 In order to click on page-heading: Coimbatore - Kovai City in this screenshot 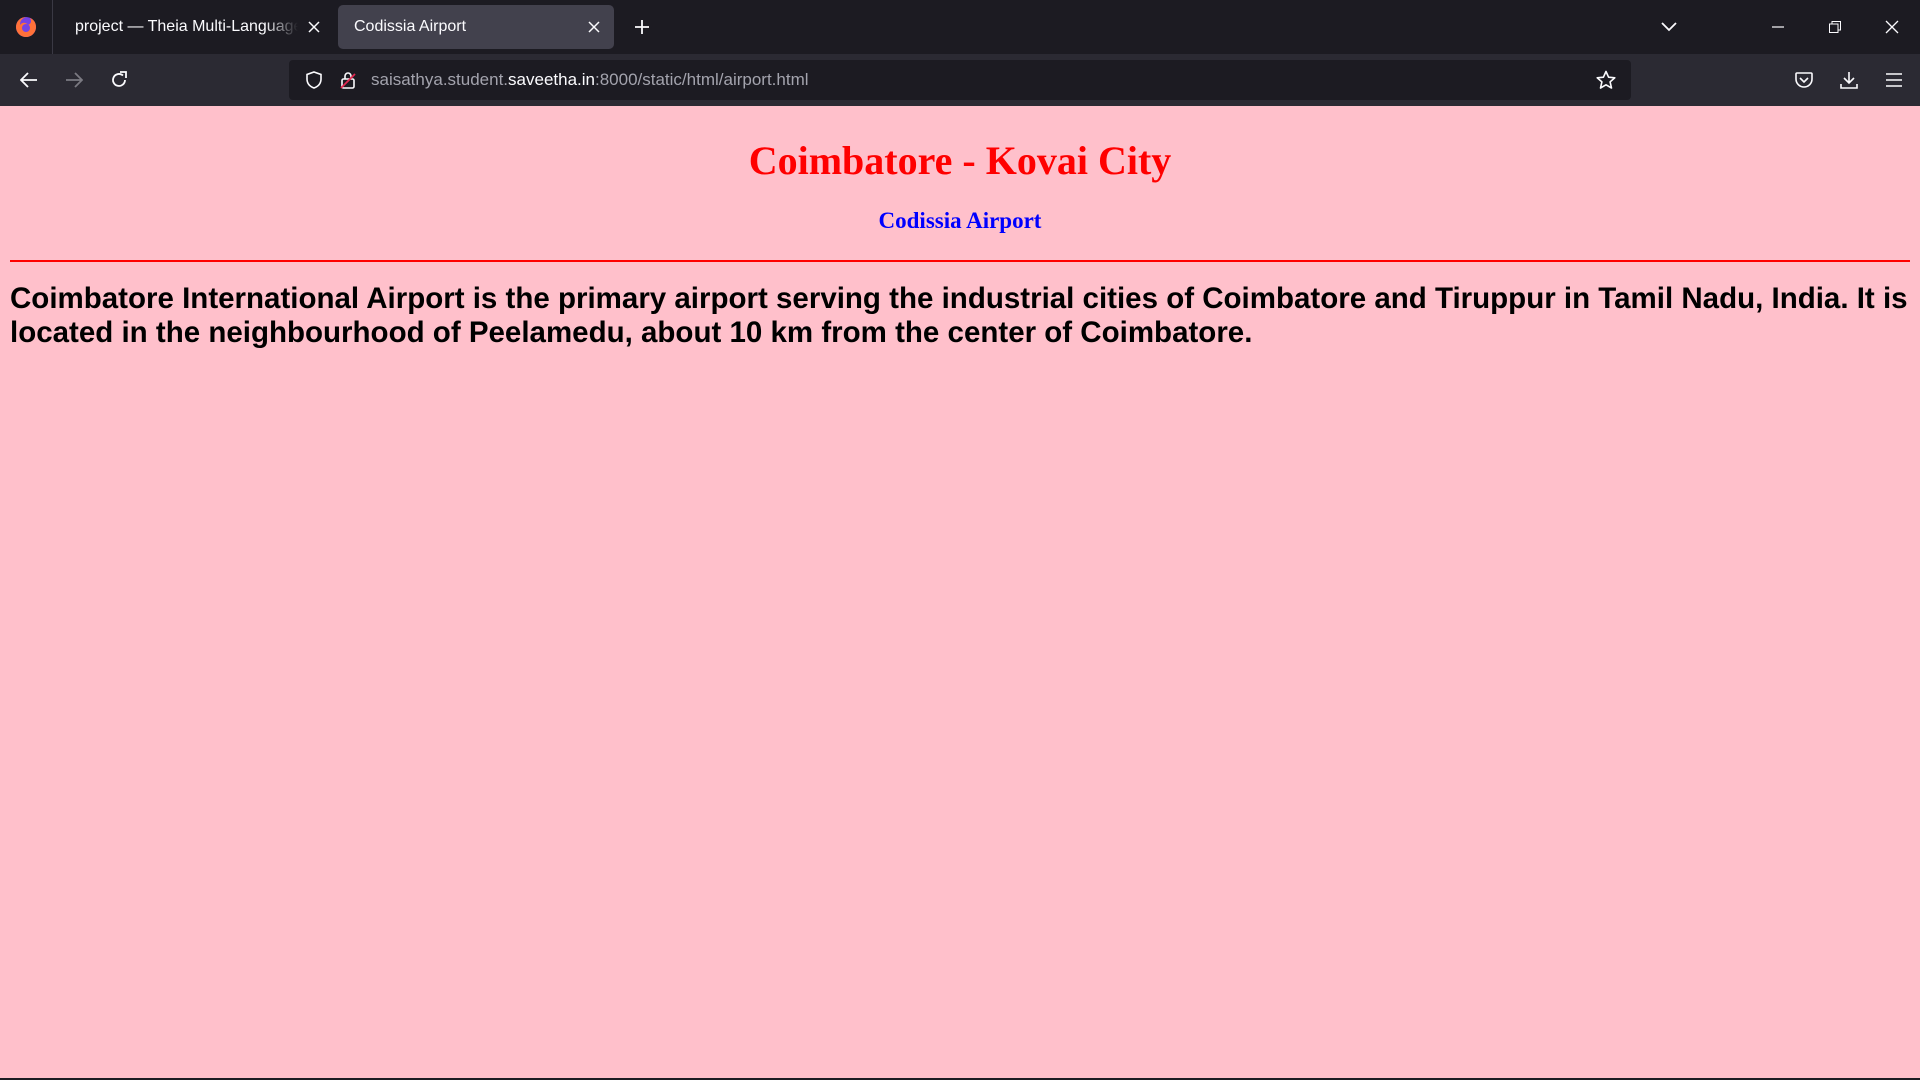, I will do `click(960, 160)`.